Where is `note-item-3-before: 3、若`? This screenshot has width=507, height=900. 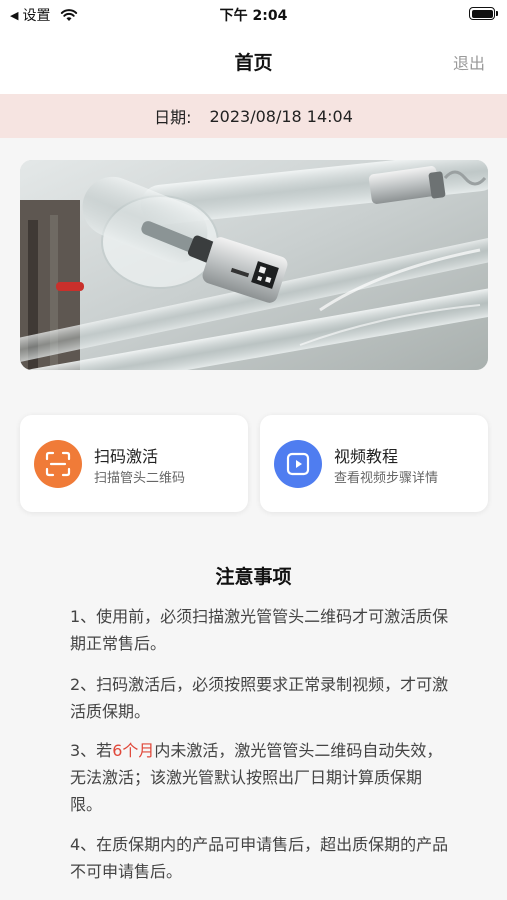
note-item-3-before: 3、若 is located at coordinates (91, 750).